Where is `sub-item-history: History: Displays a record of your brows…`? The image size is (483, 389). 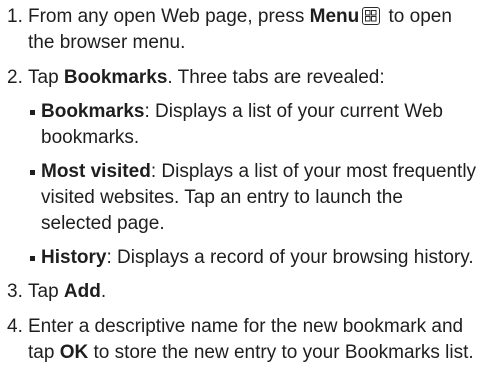 sub-item-history: History: Displays a record of your brows… is located at coordinates (238, 258).